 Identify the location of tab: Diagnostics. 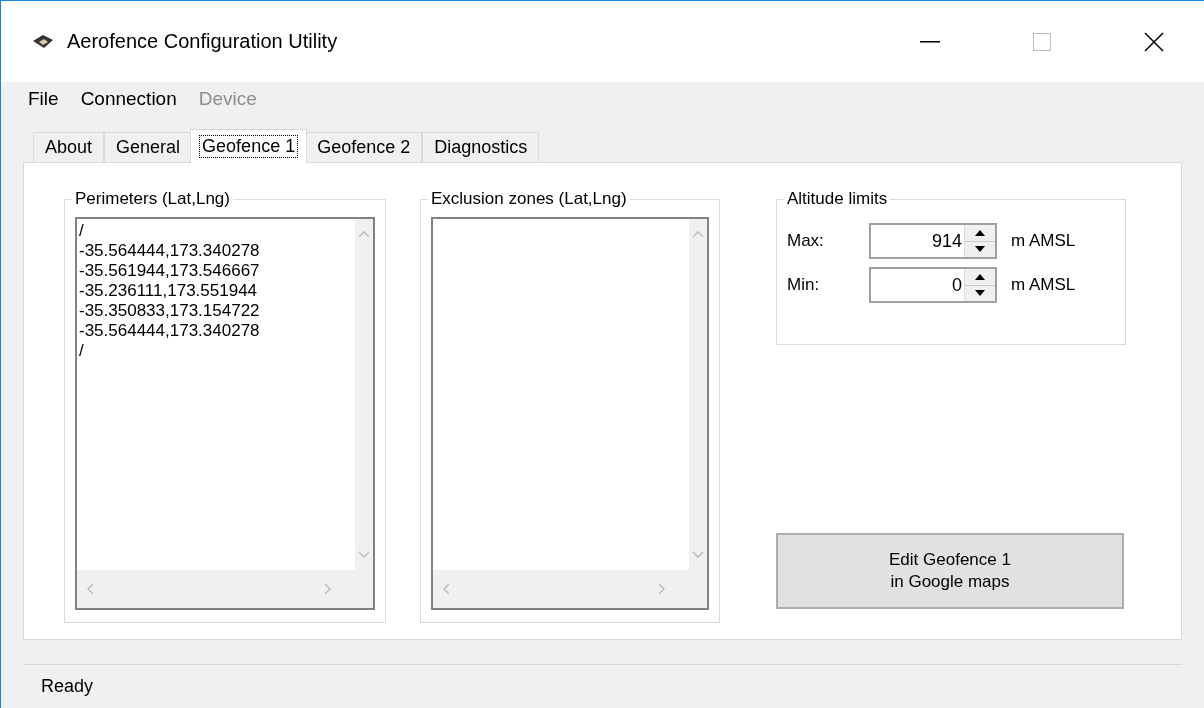
(481, 147).